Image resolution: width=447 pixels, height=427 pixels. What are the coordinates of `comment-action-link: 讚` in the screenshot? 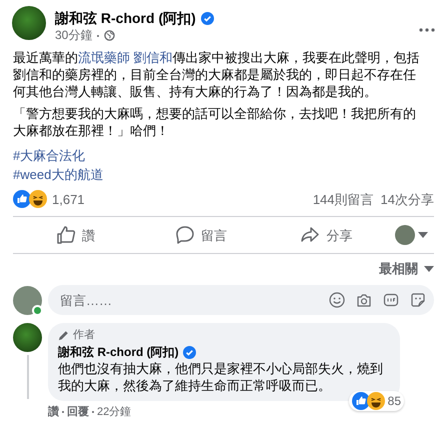 It's located at (53, 412).